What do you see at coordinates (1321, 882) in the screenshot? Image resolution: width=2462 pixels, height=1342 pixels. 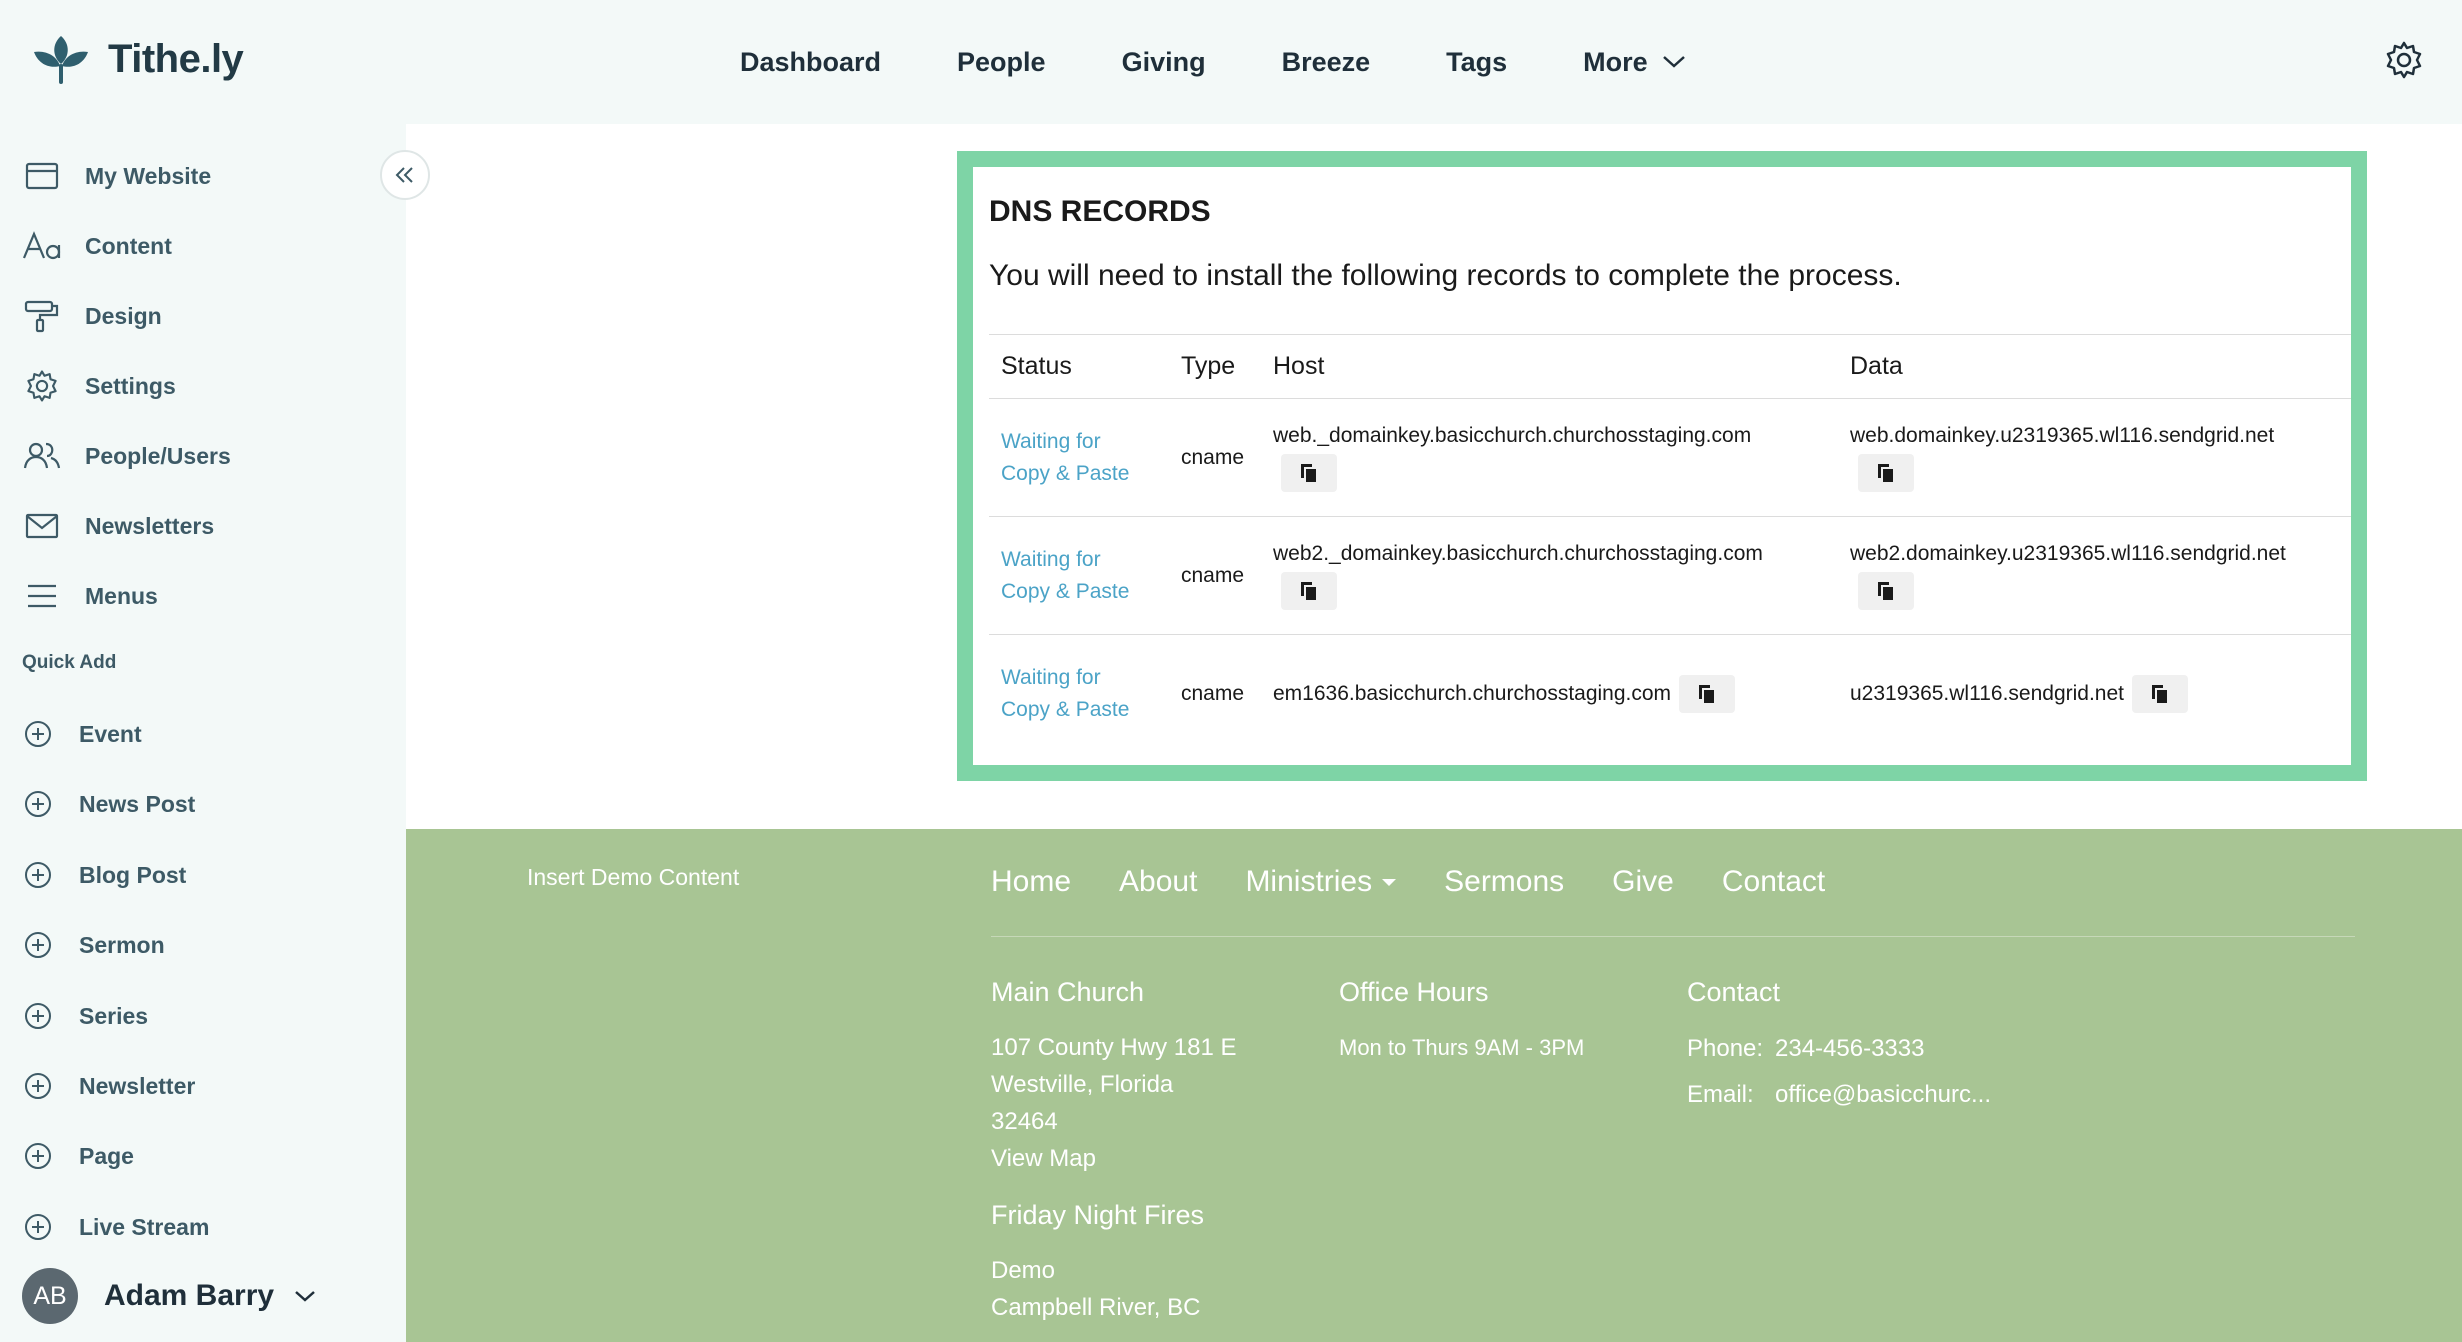 I see `footer-nav-ministries: Ministries` at bounding box center [1321, 882].